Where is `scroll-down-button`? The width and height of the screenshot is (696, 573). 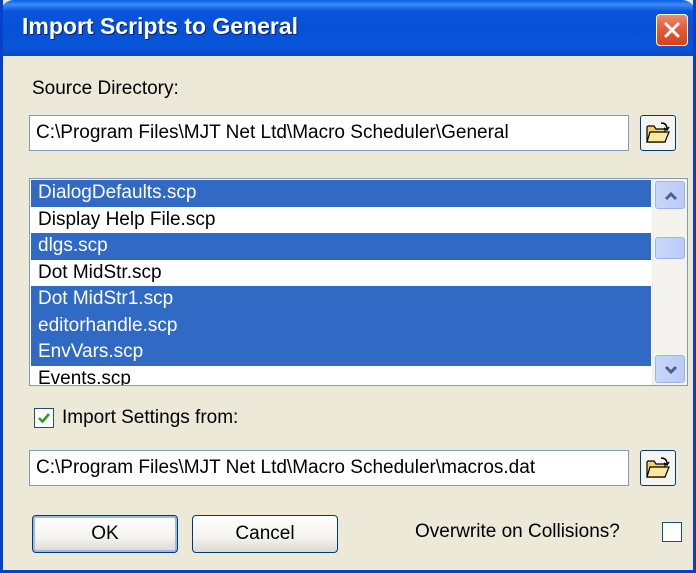 scroll-down-button is located at coordinates (670, 369).